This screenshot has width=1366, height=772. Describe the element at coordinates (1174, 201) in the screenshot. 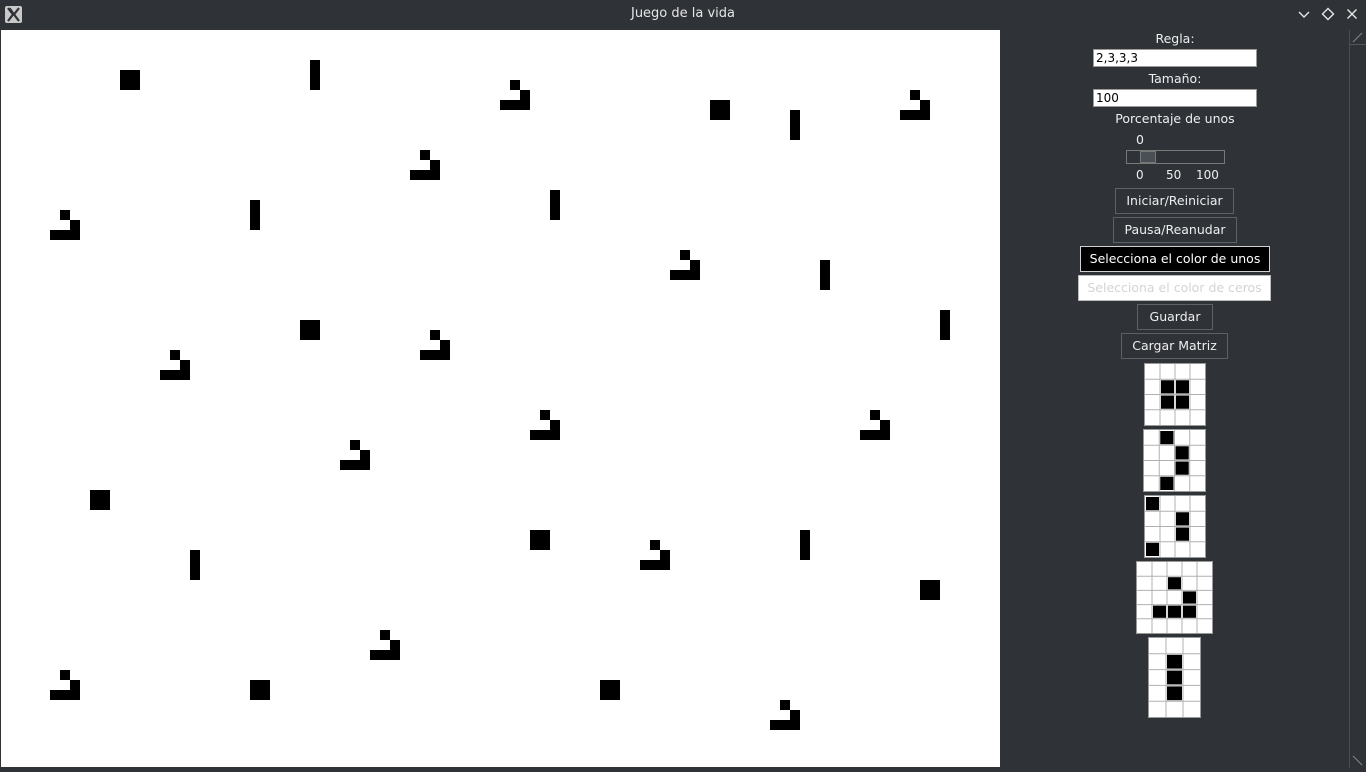

I see `start-restart-button: Iniciar/Reiniciar` at that location.